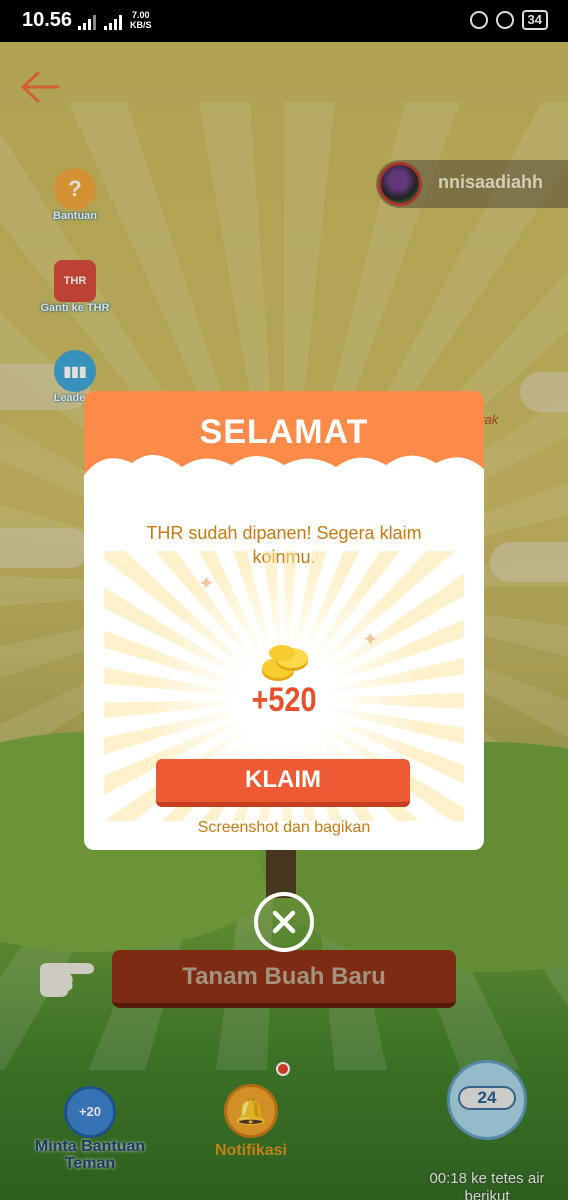 The image size is (568, 1200). I want to click on claim-button: KLAIM, so click(283, 783).